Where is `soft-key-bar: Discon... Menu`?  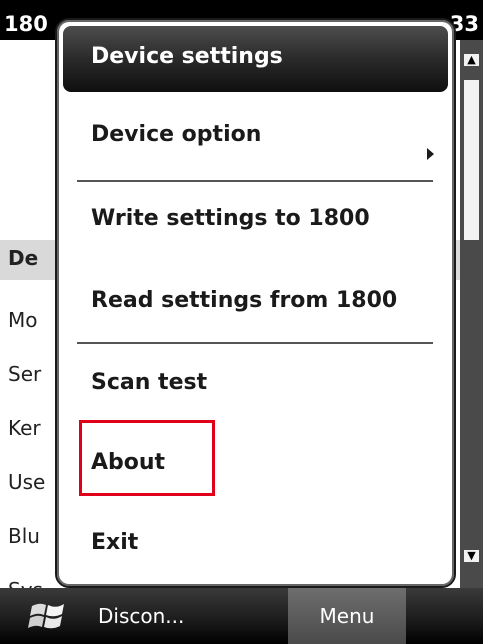
soft-key-bar: Discon... Menu is located at coordinates (241, 616).